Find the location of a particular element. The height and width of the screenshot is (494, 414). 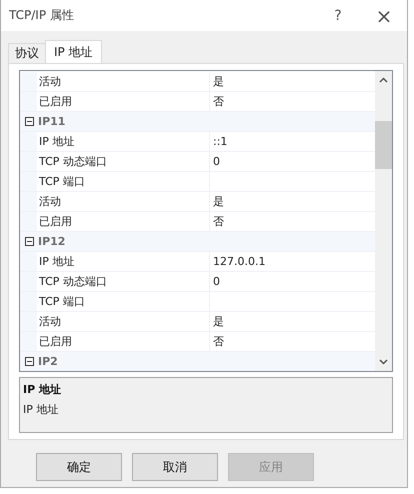

description-title: IP 地址 is located at coordinates (42, 389).